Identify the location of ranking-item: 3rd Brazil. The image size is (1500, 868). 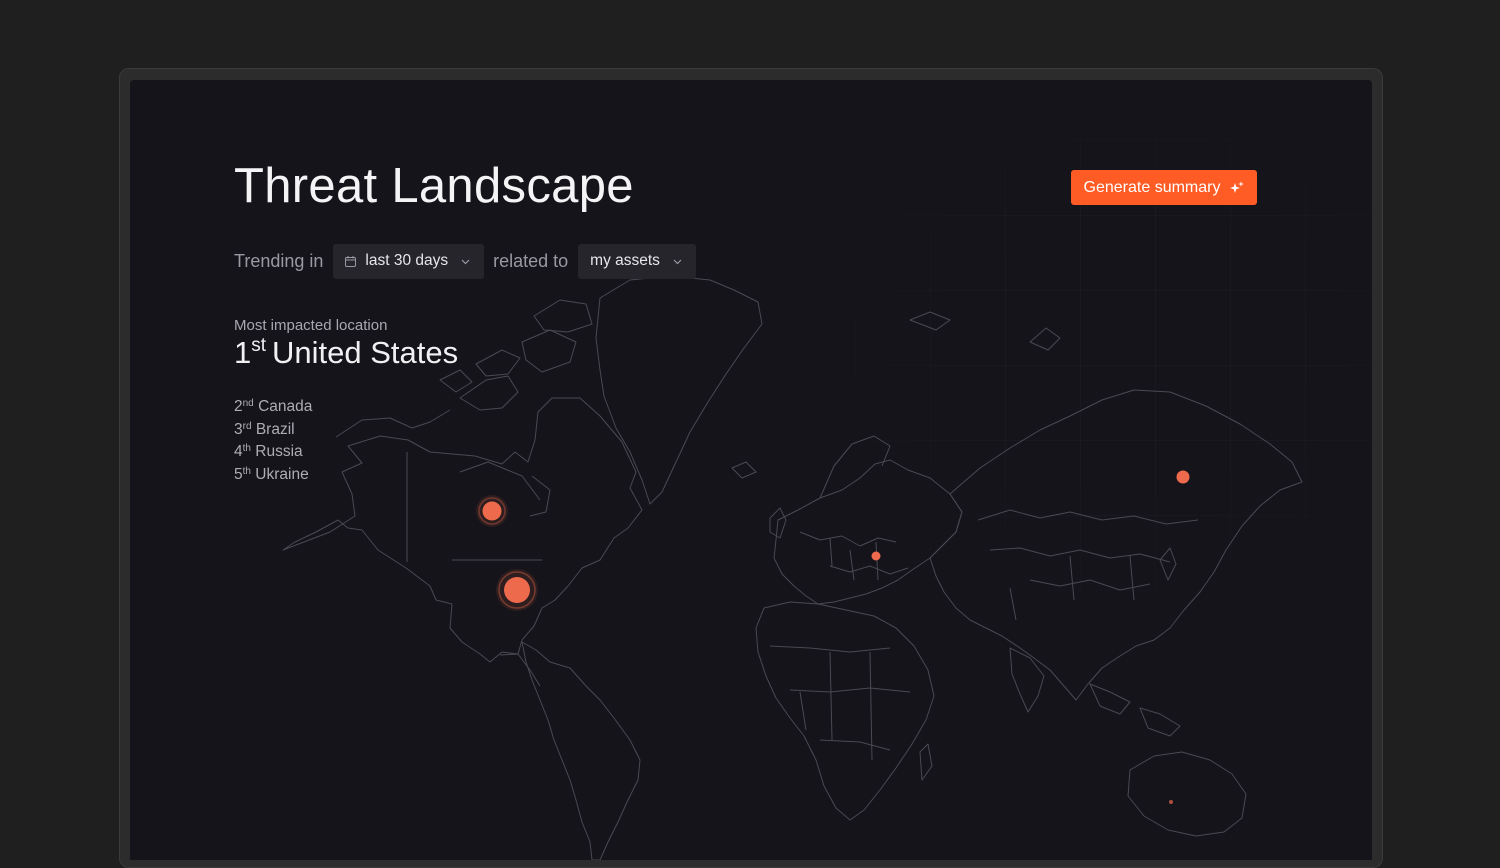
(273, 427).